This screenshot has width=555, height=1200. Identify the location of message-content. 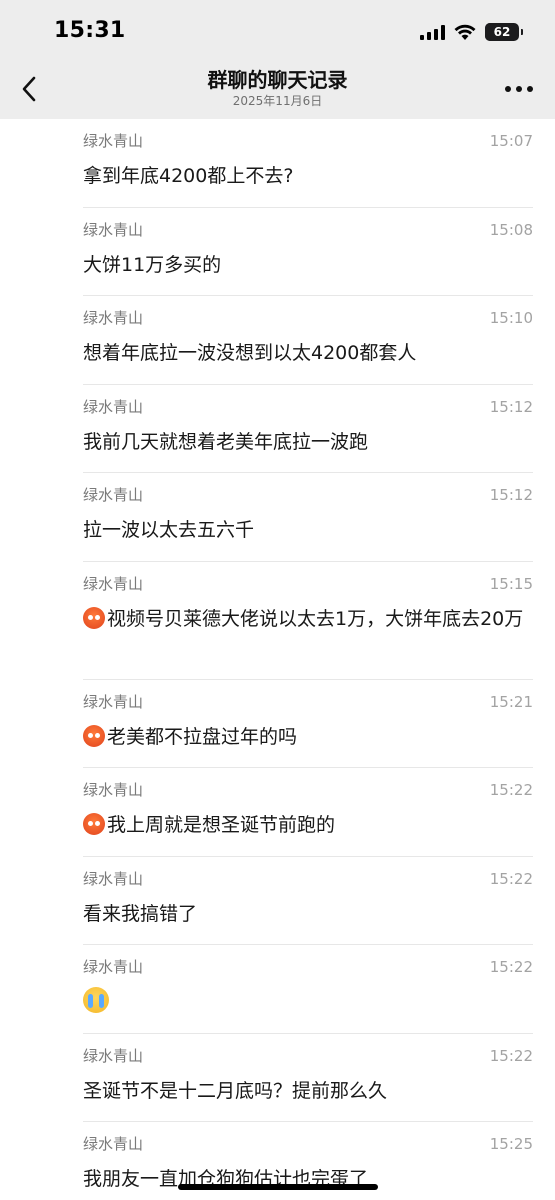
(307, 1002).